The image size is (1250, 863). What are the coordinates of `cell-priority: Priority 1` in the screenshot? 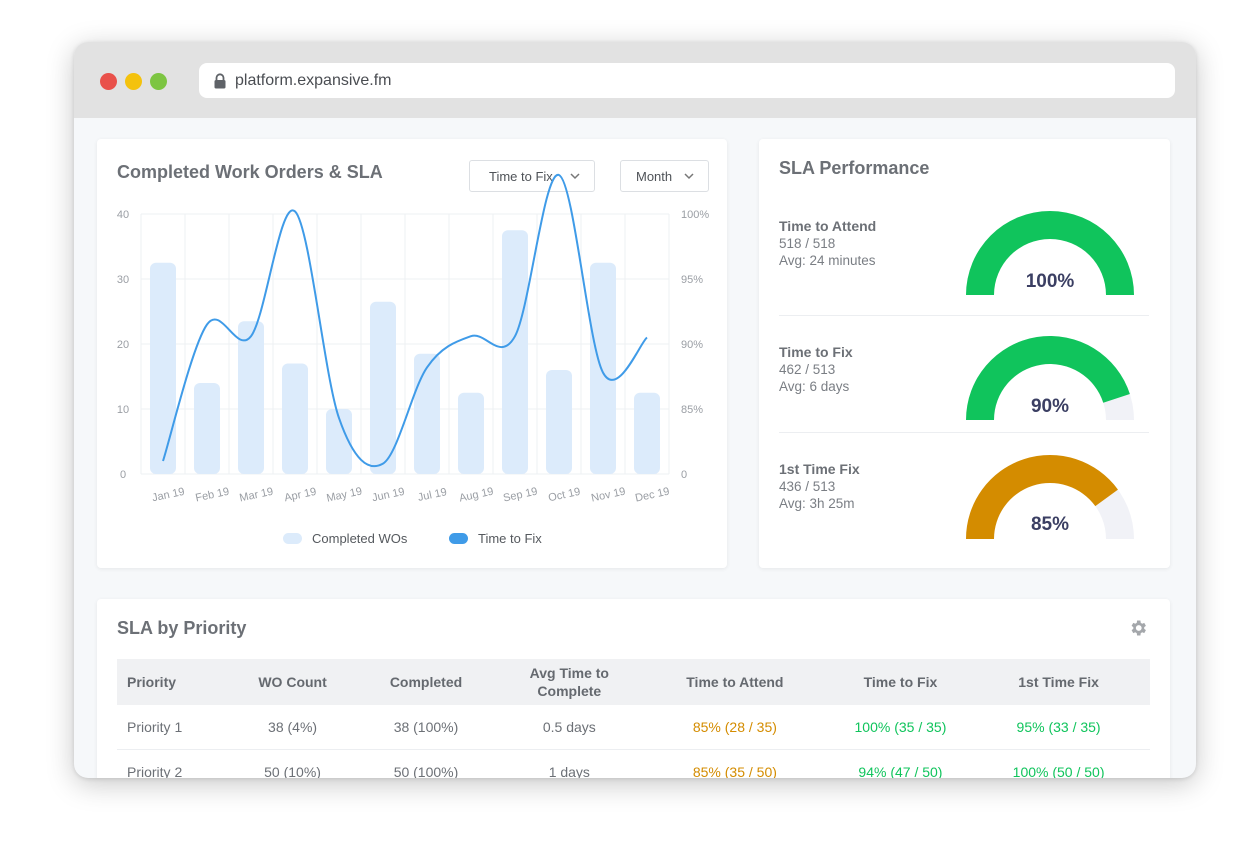 It's located at (155, 727).